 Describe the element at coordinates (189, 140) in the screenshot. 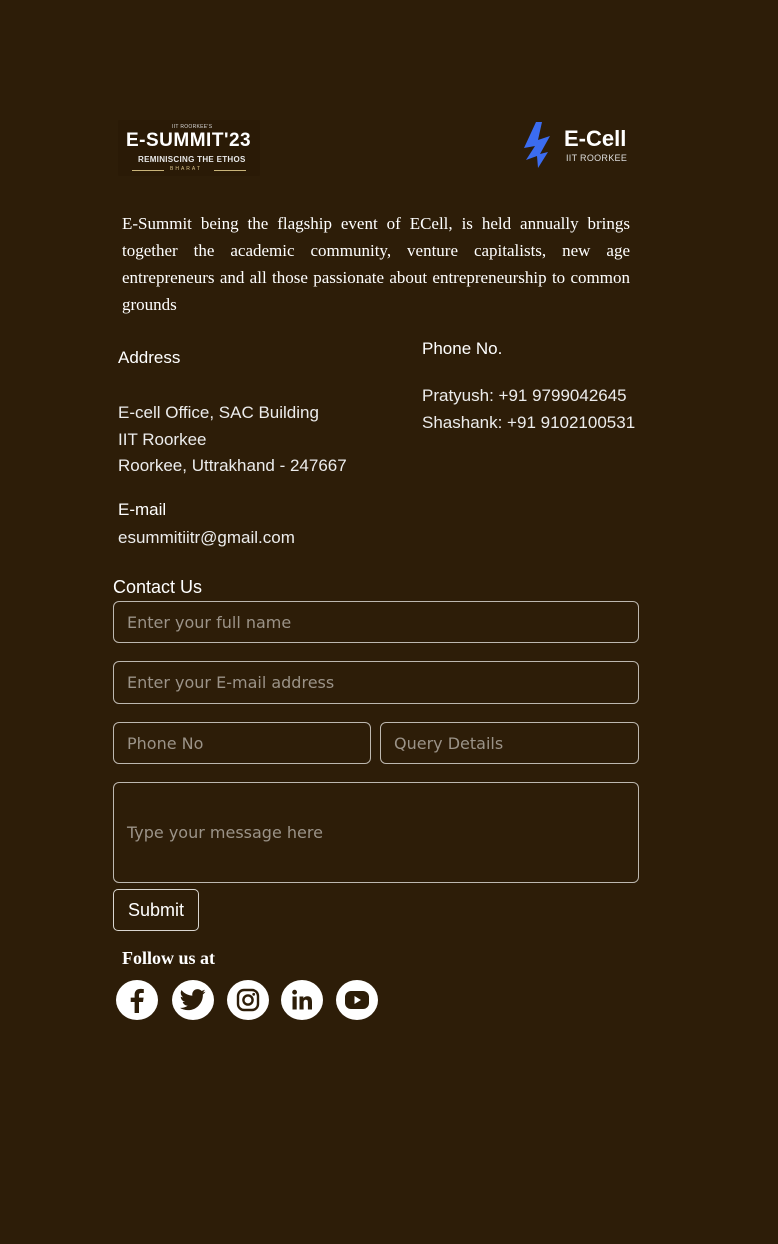

I see `esummit-logo-title: E-SUMMIT'23` at that location.